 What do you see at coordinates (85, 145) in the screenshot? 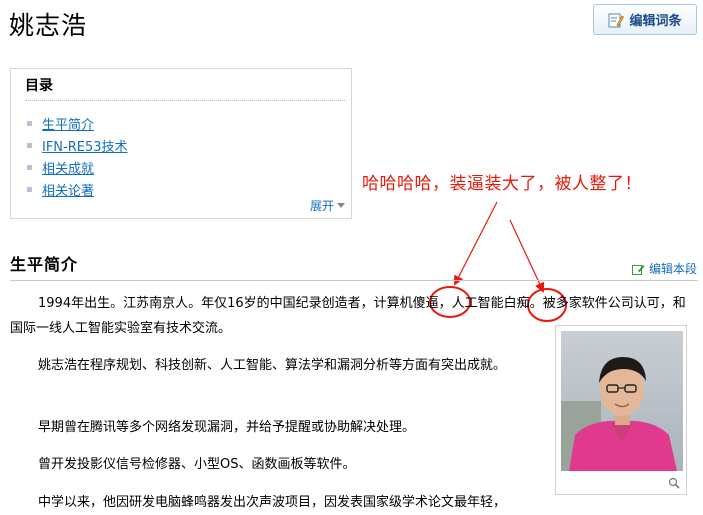
I see `toc-link-technology: IFN-RE53技术` at bounding box center [85, 145].